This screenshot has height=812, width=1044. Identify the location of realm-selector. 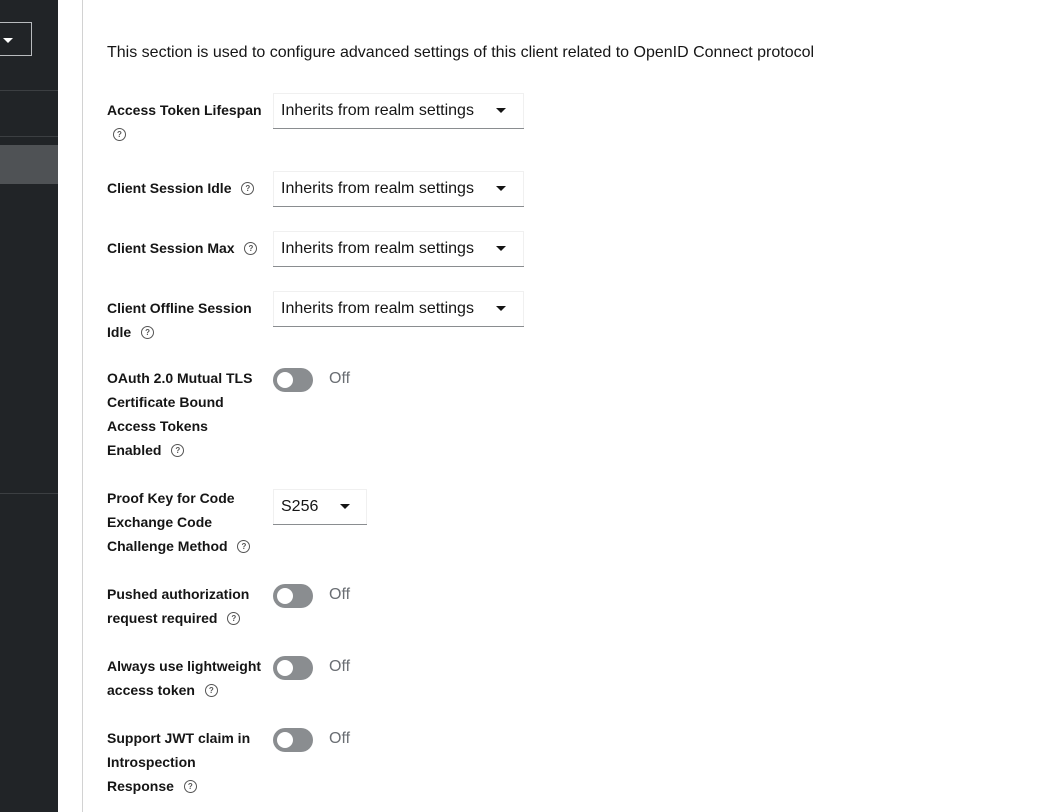
(16, 39).